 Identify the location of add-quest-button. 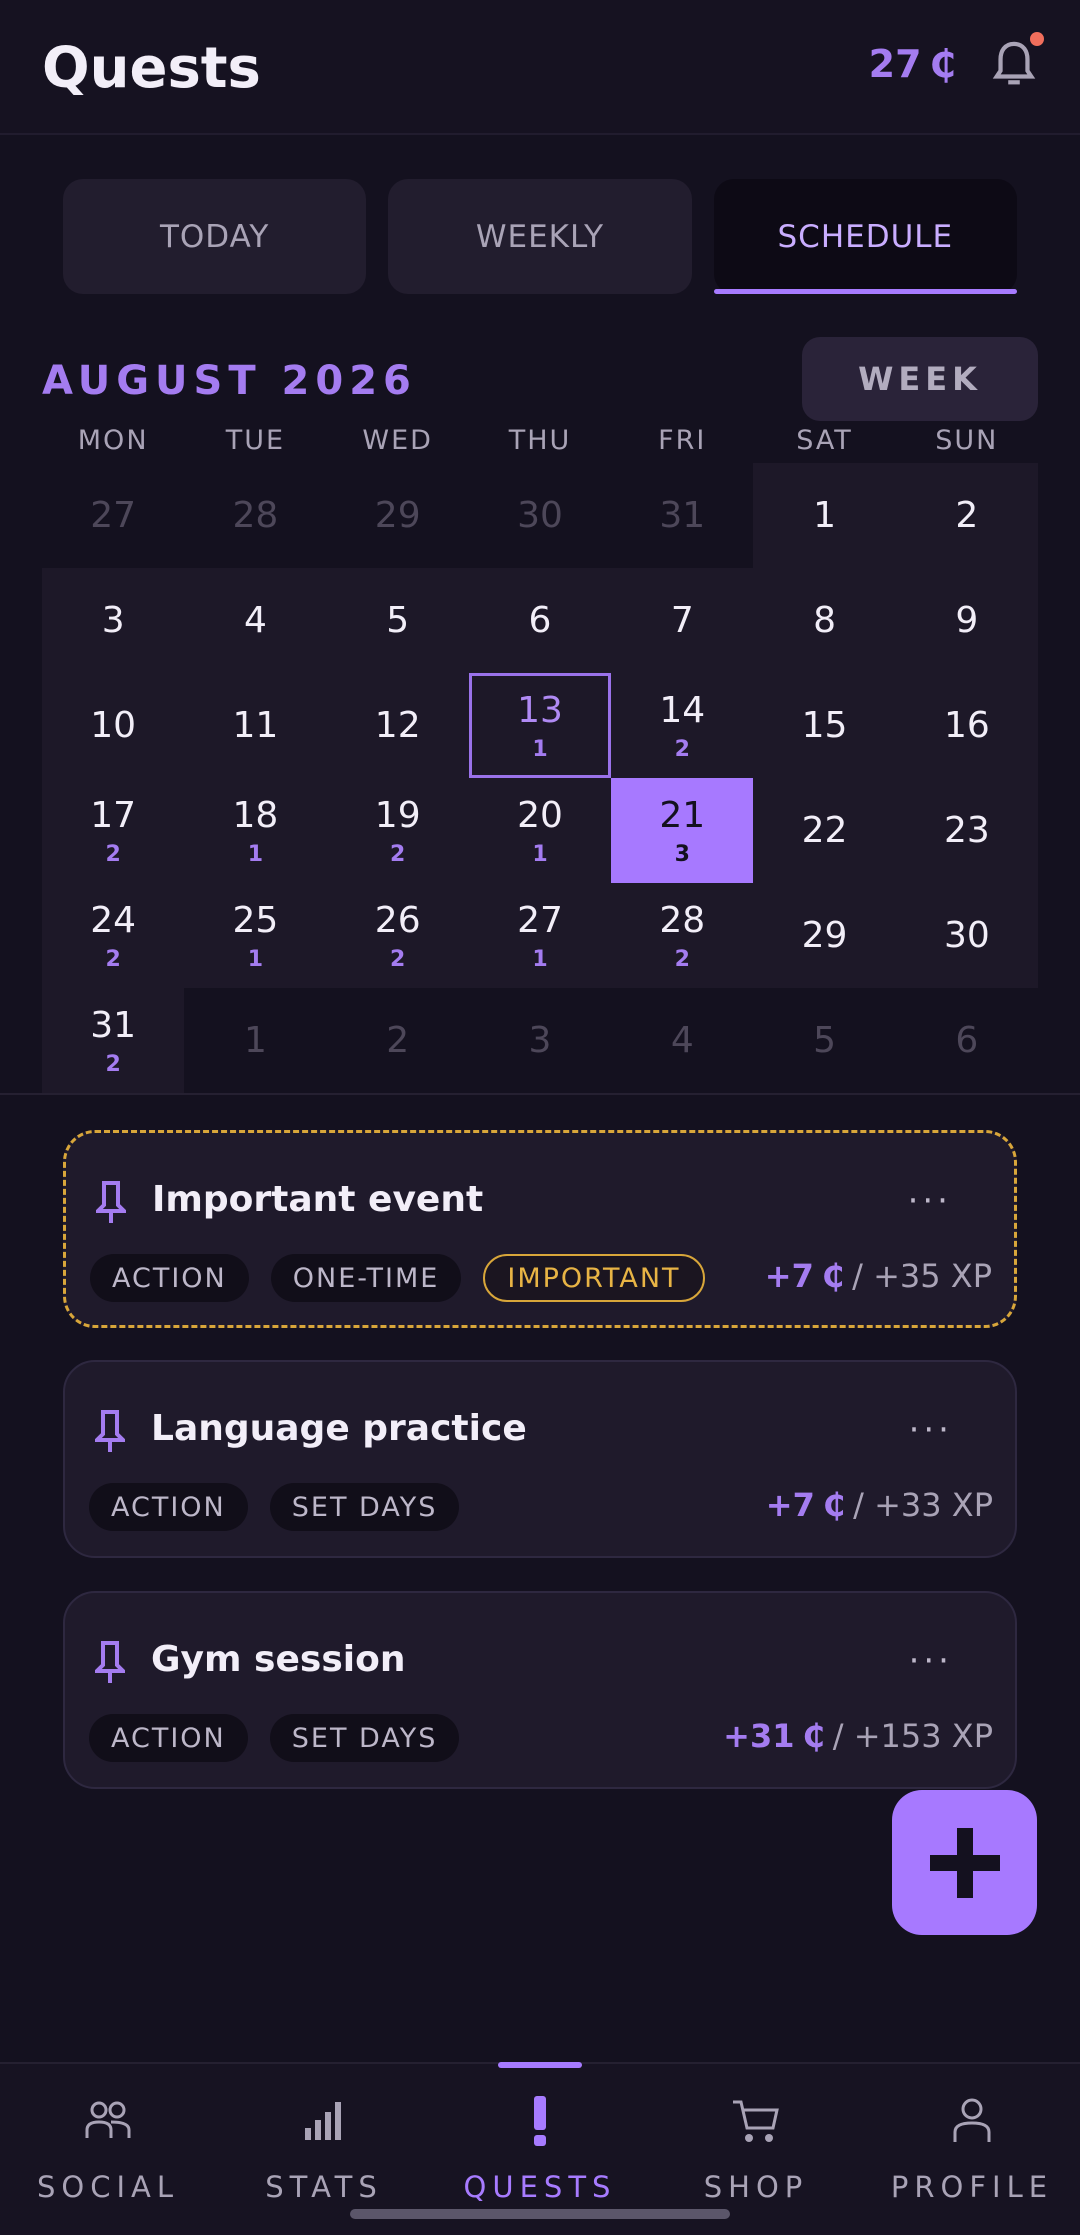
(964, 1862).